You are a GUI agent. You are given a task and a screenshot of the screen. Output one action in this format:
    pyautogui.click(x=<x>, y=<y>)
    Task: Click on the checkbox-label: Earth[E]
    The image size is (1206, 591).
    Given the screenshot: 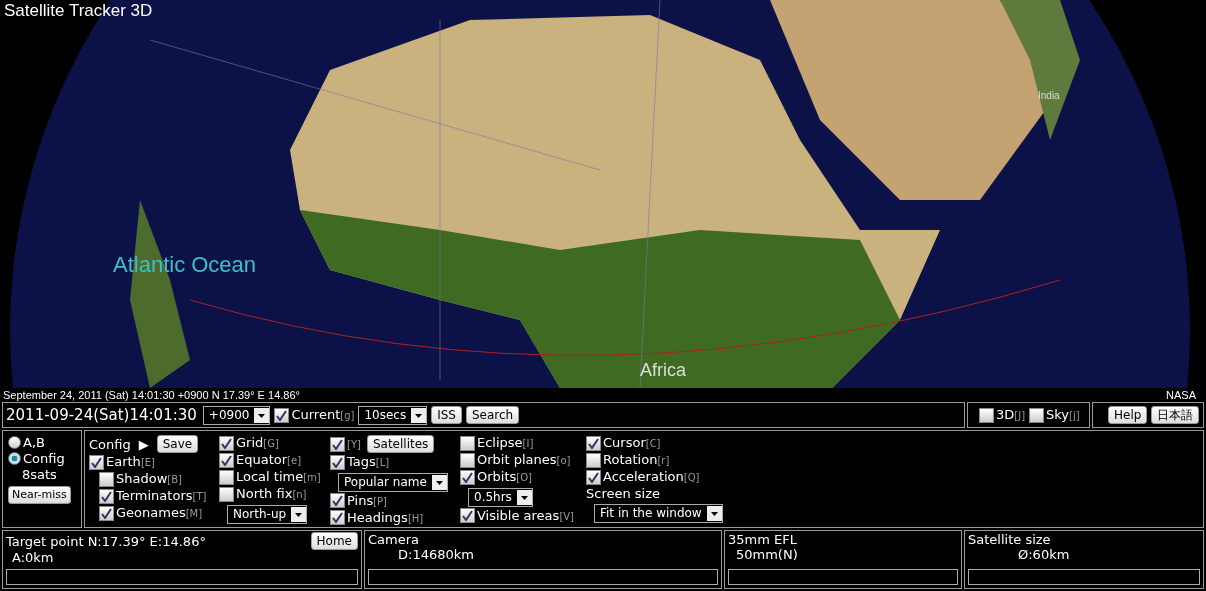 What is the action you would take?
    pyautogui.click(x=130, y=462)
    